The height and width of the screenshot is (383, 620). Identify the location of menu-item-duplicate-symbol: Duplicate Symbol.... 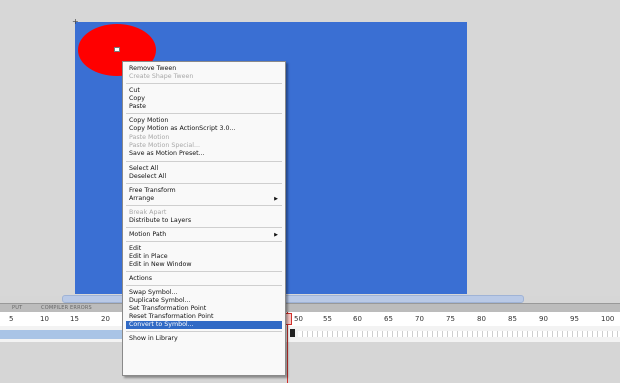
(204, 301).